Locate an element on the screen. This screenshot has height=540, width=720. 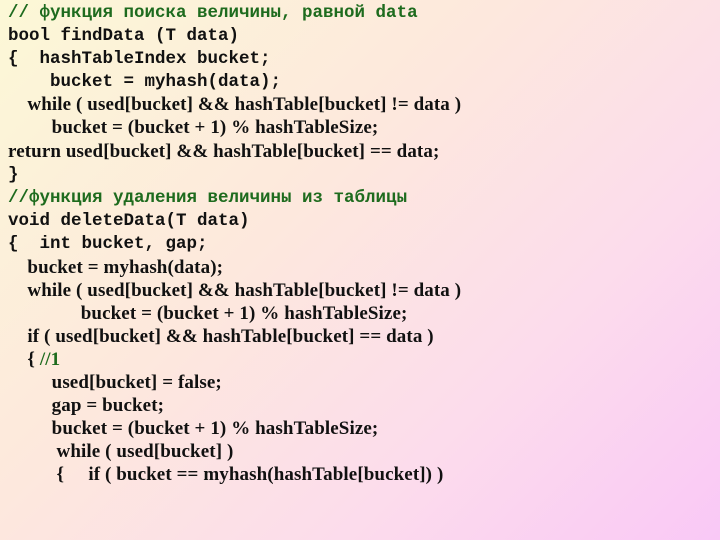
code-line: { int bucket, gap; is located at coordinates (108, 244).